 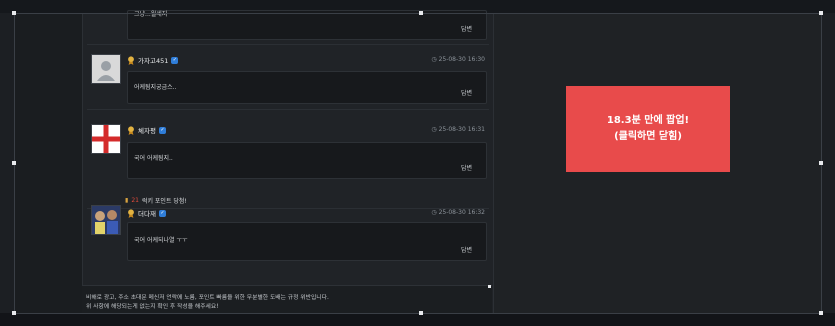 What do you see at coordinates (307, 25) in the screenshot?
I see `comment-bubble: 그냥...월세지 답변` at bounding box center [307, 25].